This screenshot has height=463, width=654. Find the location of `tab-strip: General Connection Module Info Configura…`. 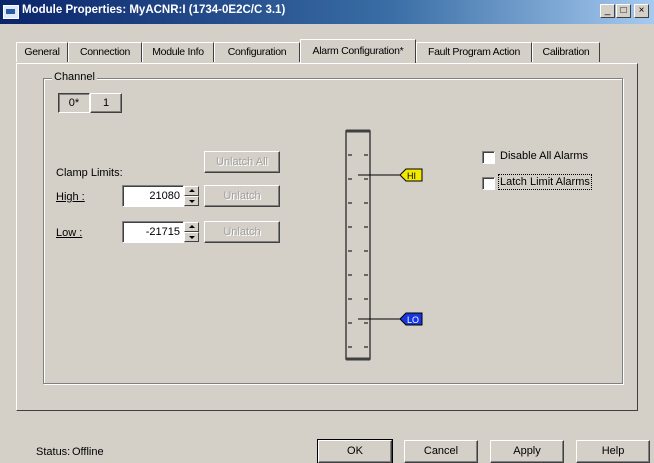

tab-strip: General Connection Module Info Configura… is located at coordinates (335, 51).